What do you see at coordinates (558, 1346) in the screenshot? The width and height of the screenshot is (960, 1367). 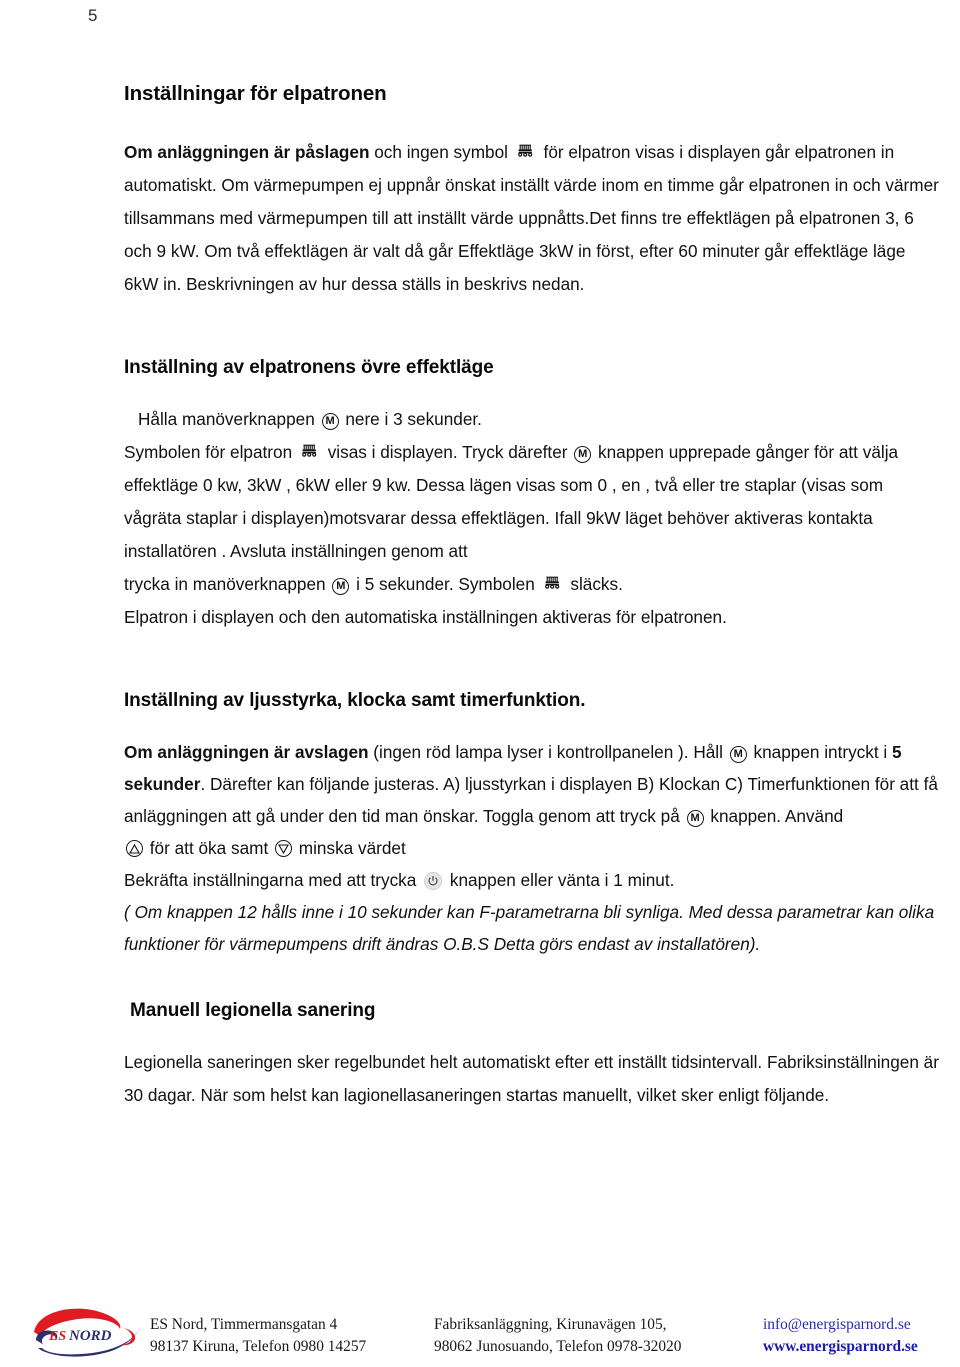 I see `footer-col2-line2: 98062 Junosuando, Telefon 0978-32020` at bounding box center [558, 1346].